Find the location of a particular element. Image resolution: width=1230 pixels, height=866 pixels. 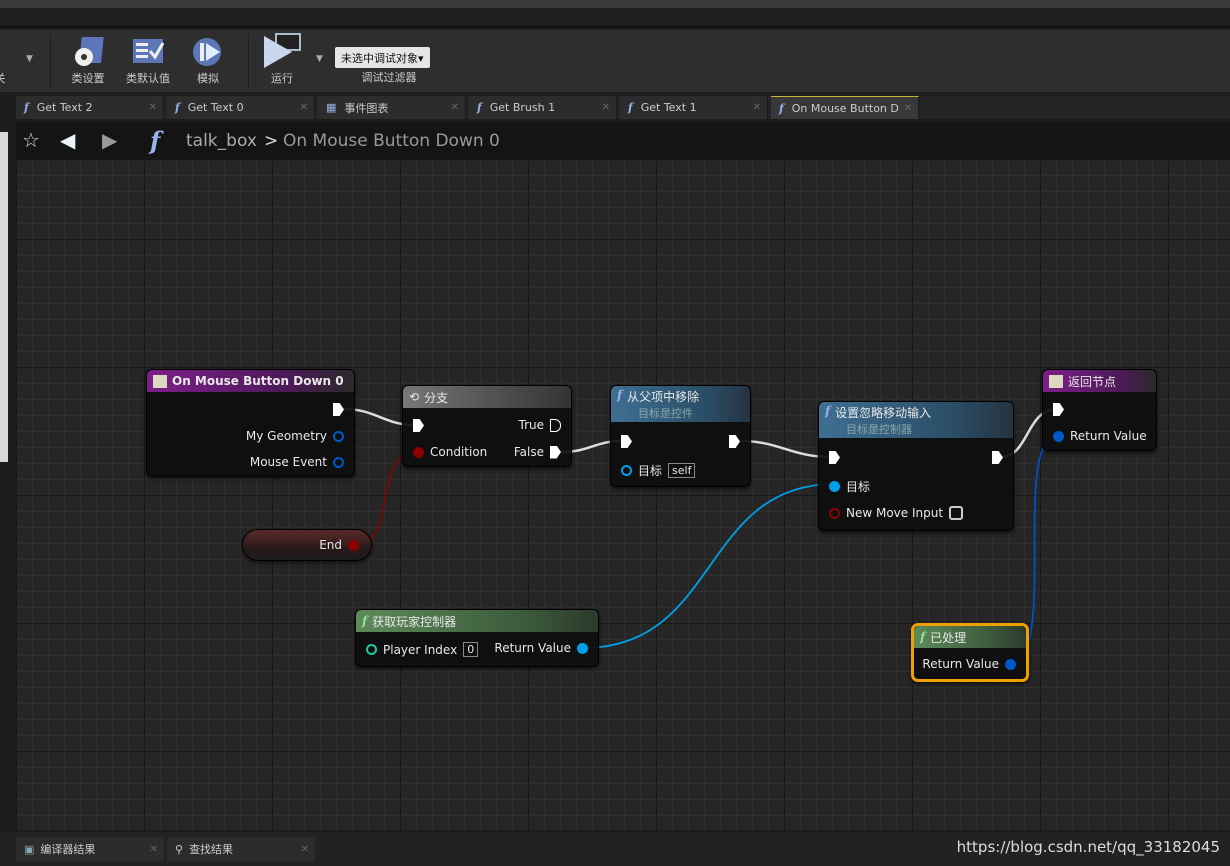

window-tab-strip is located at coordinates (615, 4).